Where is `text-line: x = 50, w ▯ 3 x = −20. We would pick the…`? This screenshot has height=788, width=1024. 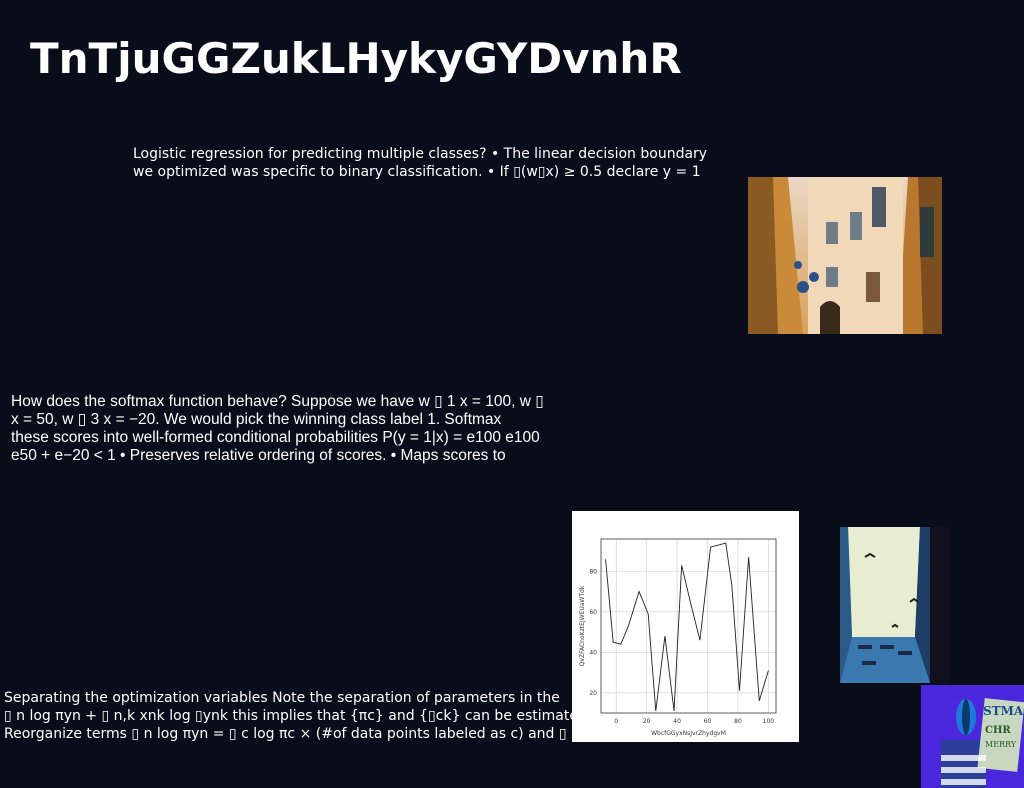
text-line: x = 50, w ▯ 3 x = −20. We would pick the… is located at coordinates (256, 419).